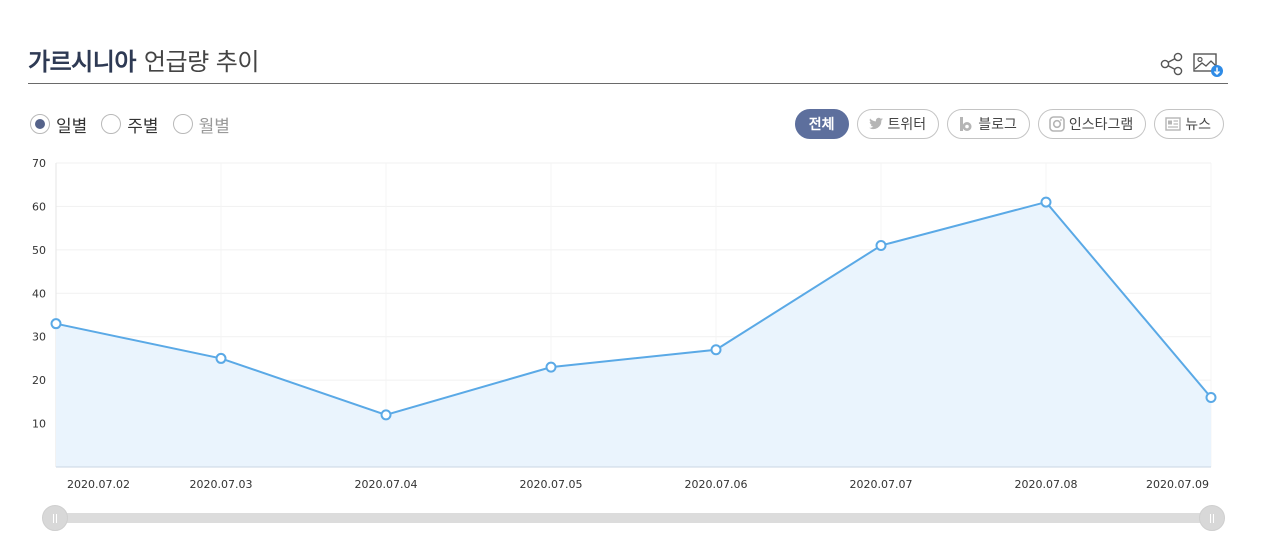 Image resolution: width=1269 pixels, height=550 pixels. Describe the element at coordinates (628, 61) in the screenshot. I see `chart-header: 가르시니아 언급량 추이` at that location.